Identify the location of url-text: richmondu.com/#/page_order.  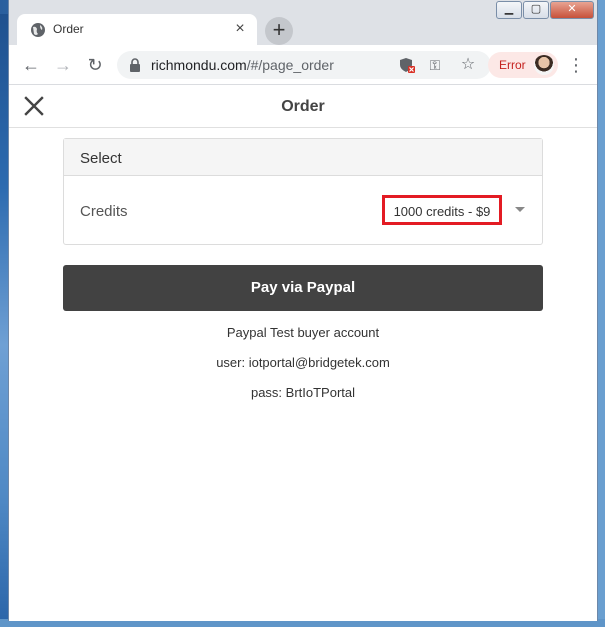
(242, 65).